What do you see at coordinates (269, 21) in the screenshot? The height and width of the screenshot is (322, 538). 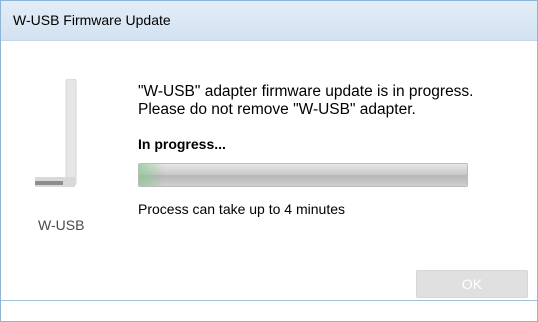 I see `title-bar: W-USB Firmware Update` at bounding box center [269, 21].